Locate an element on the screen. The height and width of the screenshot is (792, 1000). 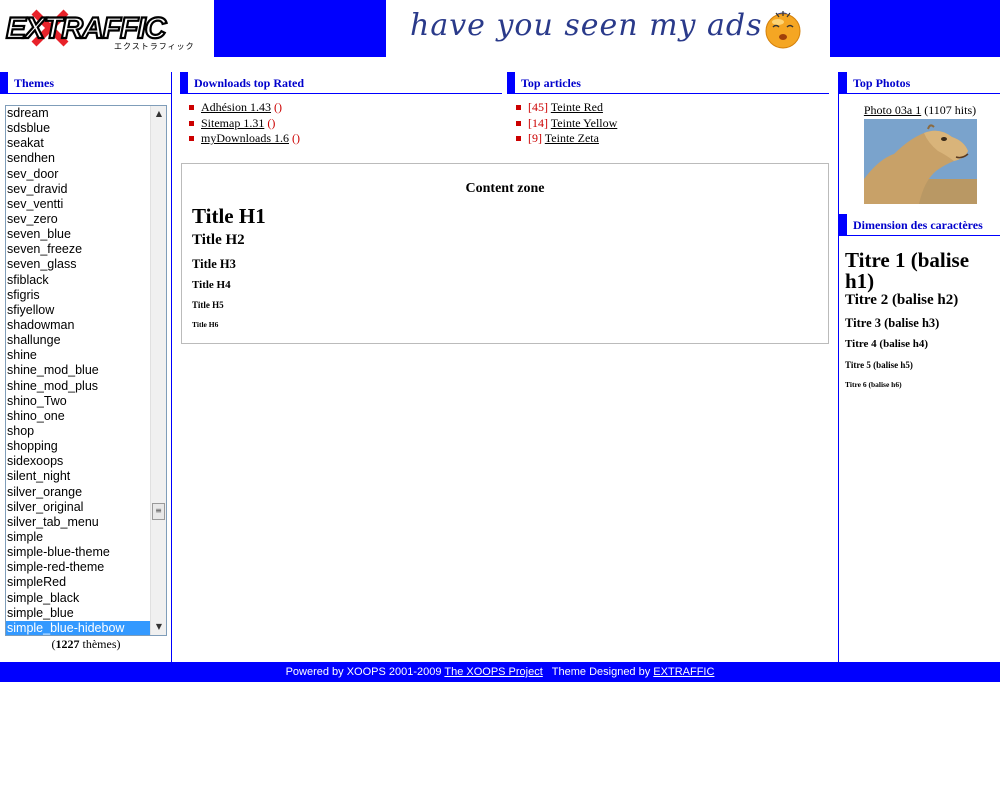
scroll-down-arrow-icon: ▼ is located at coordinates (158, 627).